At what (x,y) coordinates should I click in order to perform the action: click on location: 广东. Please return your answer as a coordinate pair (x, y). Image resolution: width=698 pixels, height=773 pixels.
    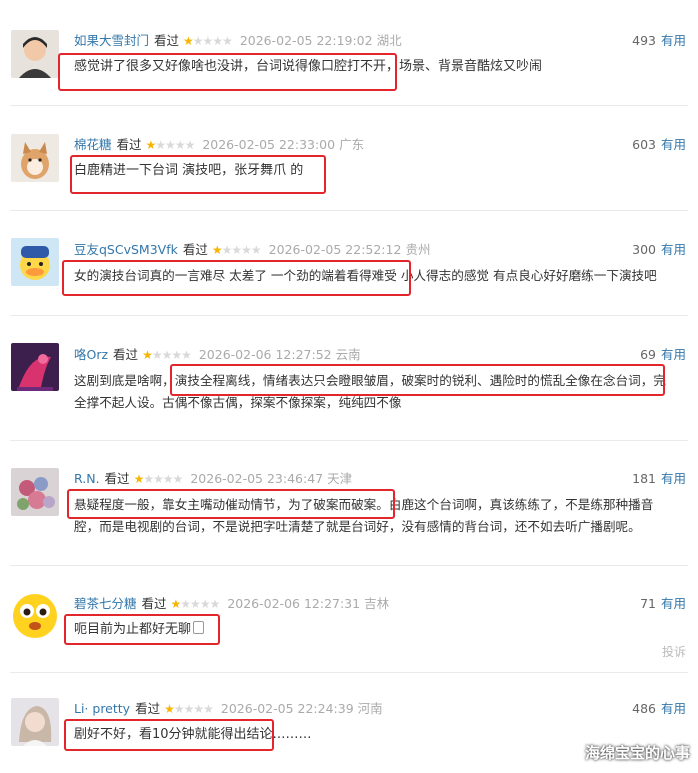
    Looking at the image, I should click on (352, 144).